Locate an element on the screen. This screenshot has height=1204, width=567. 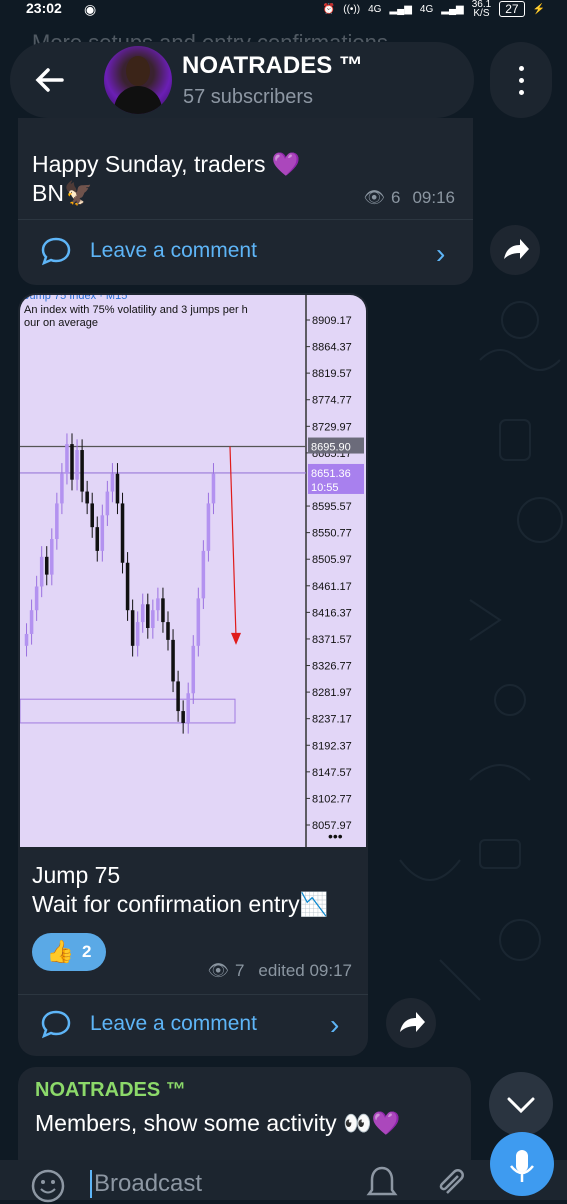
post2-time: edited 09:17 is located at coordinates (305, 970).